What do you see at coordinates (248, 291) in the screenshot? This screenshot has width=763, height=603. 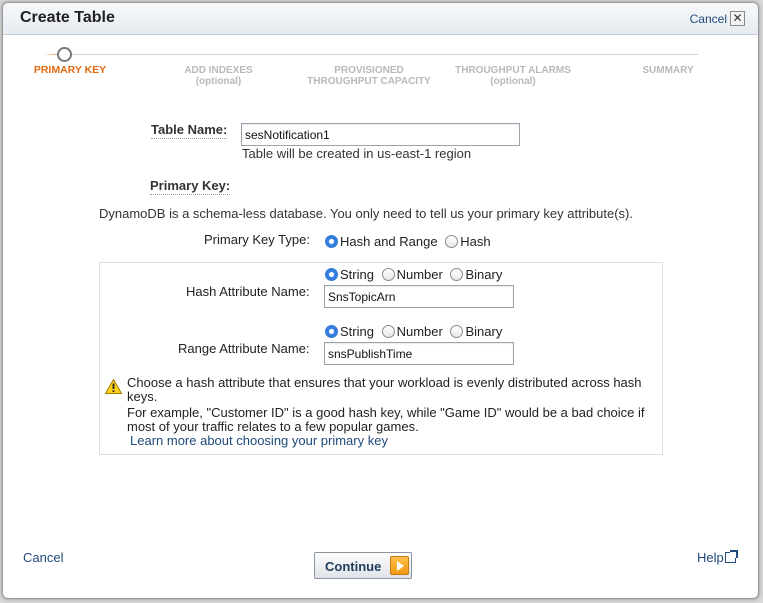 I see `hash-attr-label: Hash Attribute Name:` at bounding box center [248, 291].